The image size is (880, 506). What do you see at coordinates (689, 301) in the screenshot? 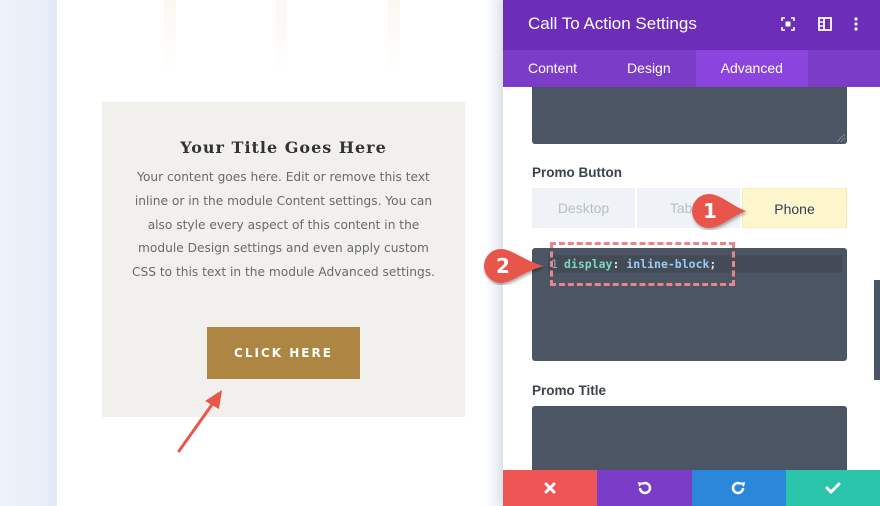
I see `promo-button-css-editor: 1 display: inline-block;` at bounding box center [689, 301].